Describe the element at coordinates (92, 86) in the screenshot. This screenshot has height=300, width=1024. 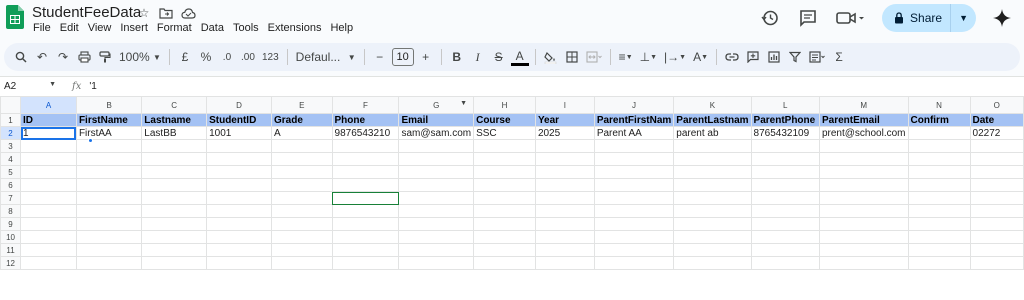
I see `formula-input: '1` at that location.